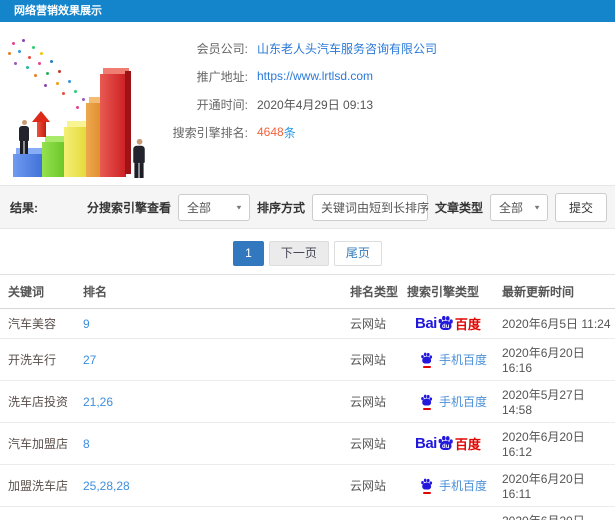 This screenshot has height=520, width=615. I want to click on rank-link: 25,28,28, so click(106, 486).